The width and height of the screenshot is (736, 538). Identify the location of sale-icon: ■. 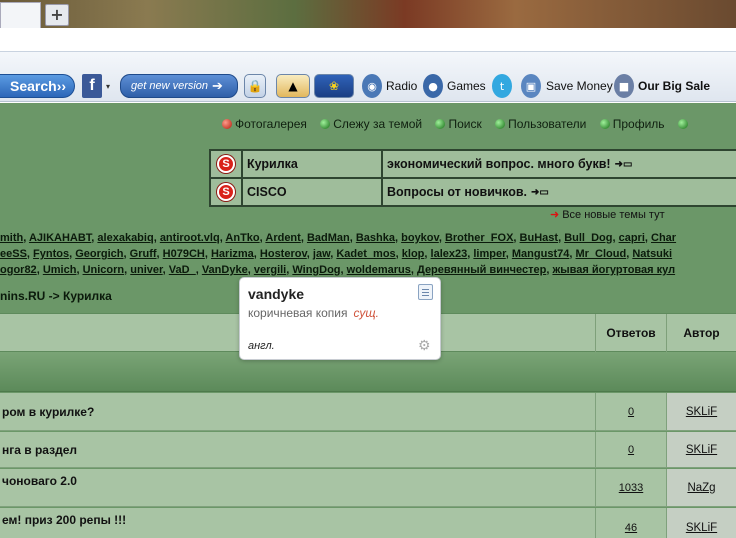
(624, 86).